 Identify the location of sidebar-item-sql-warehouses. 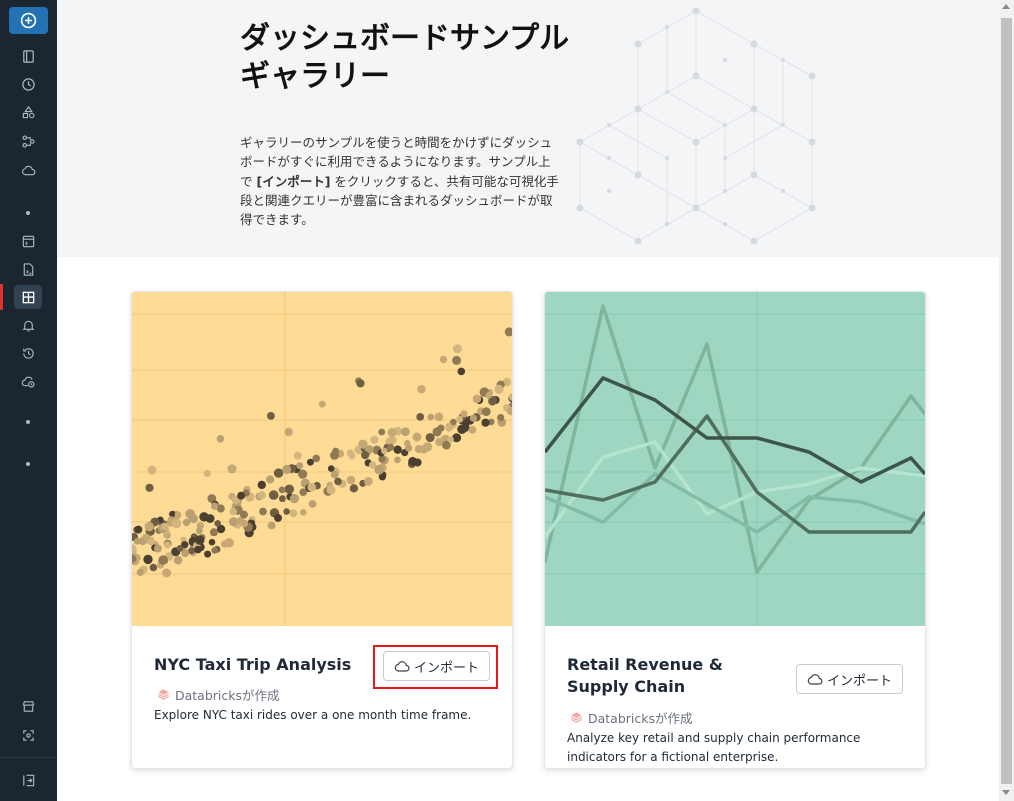
(28, 381).